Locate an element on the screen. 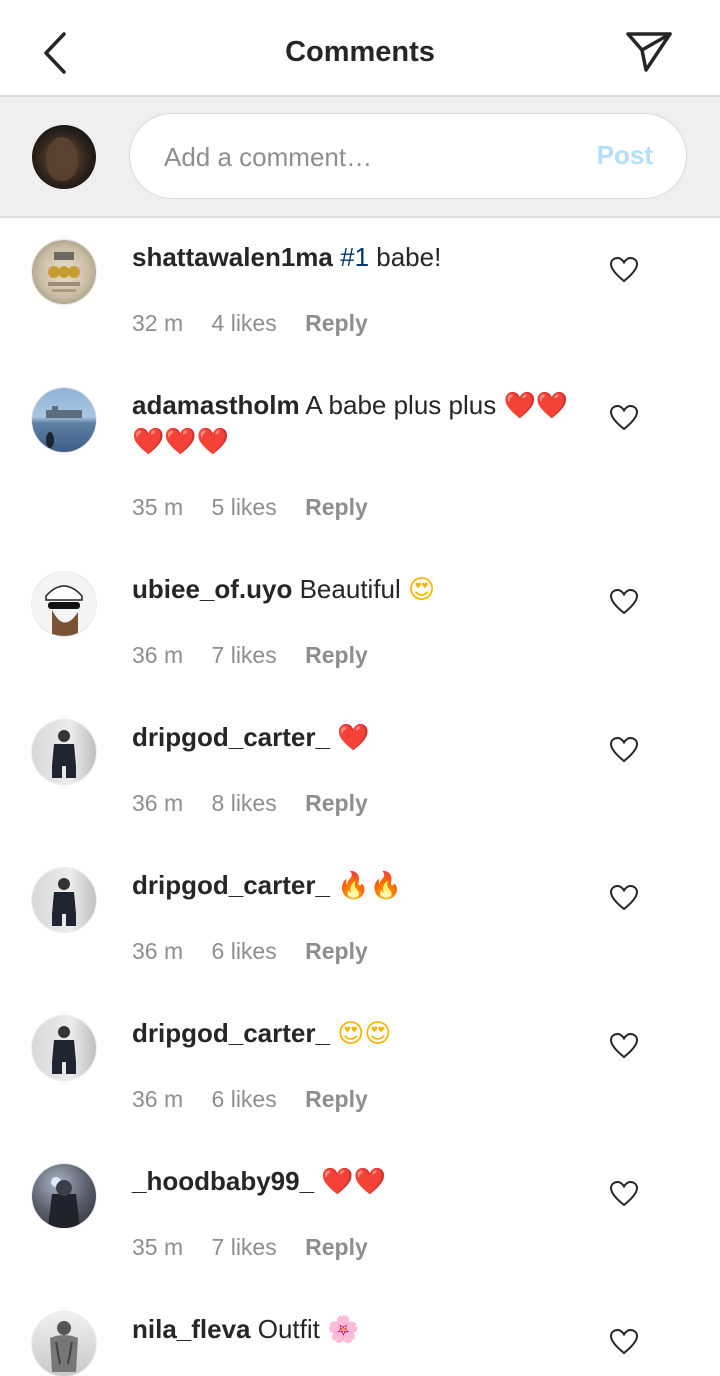  comment-likes: 8 likes is located at coordinates (244, 803).